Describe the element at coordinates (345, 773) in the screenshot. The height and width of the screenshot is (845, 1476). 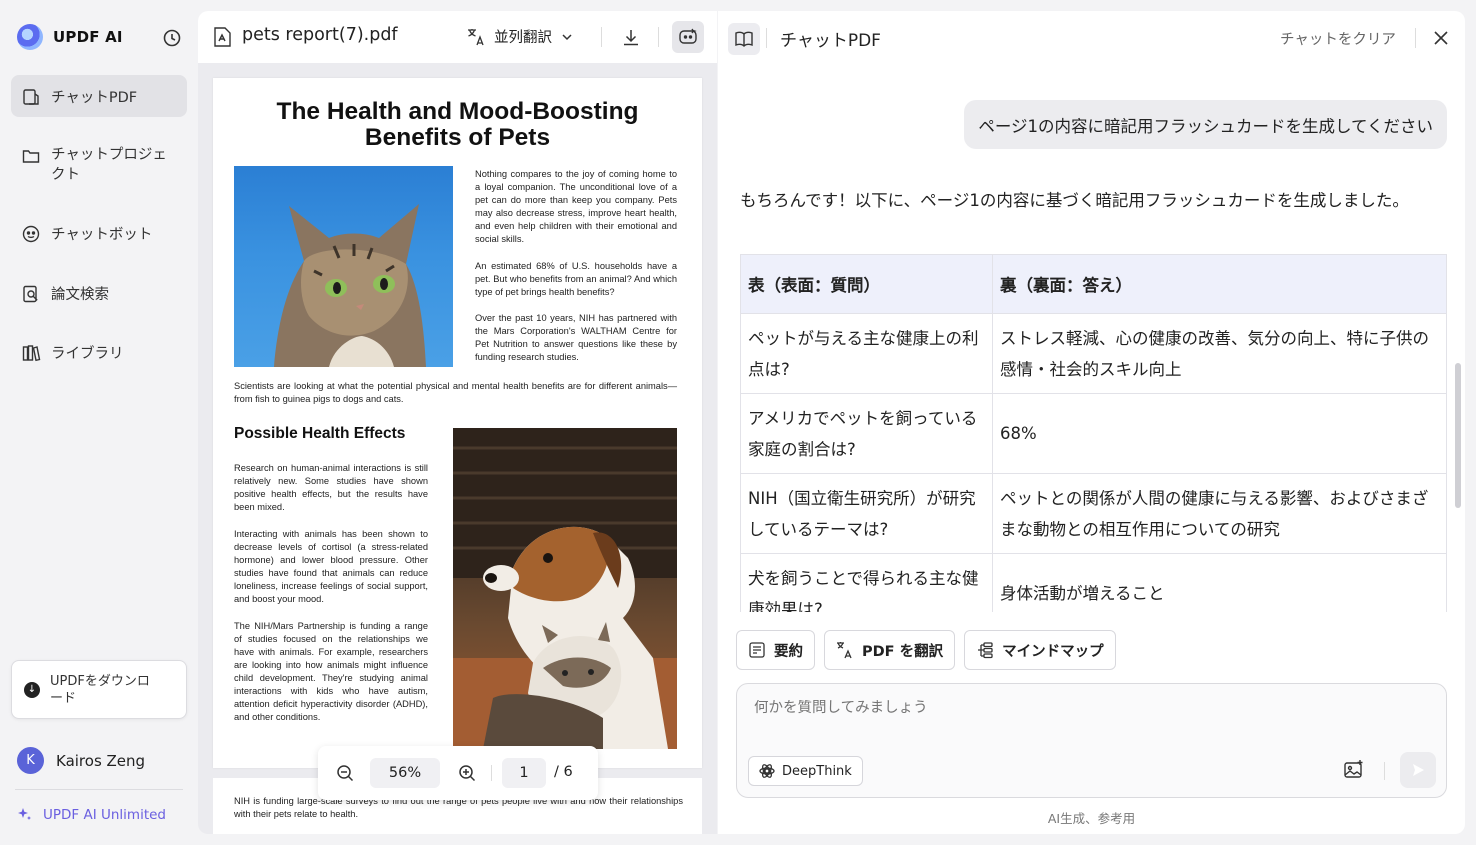
I see `zoom-out-icon` at that location.